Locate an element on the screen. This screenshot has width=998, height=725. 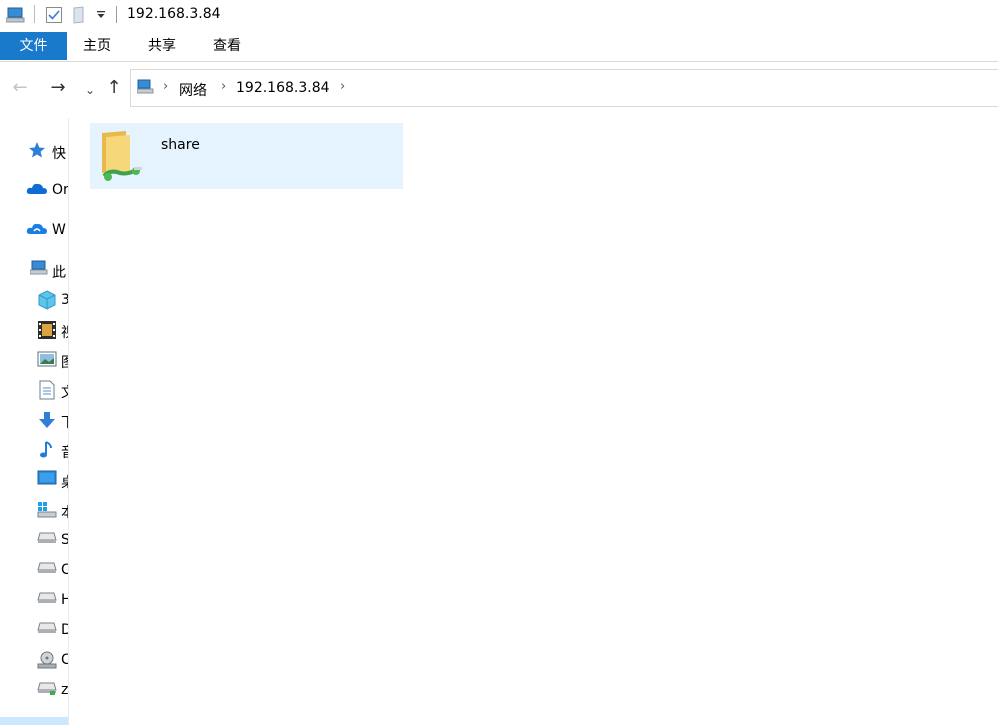
customize-toolbar-dropdown-icon is located at coordinates (101, 16).